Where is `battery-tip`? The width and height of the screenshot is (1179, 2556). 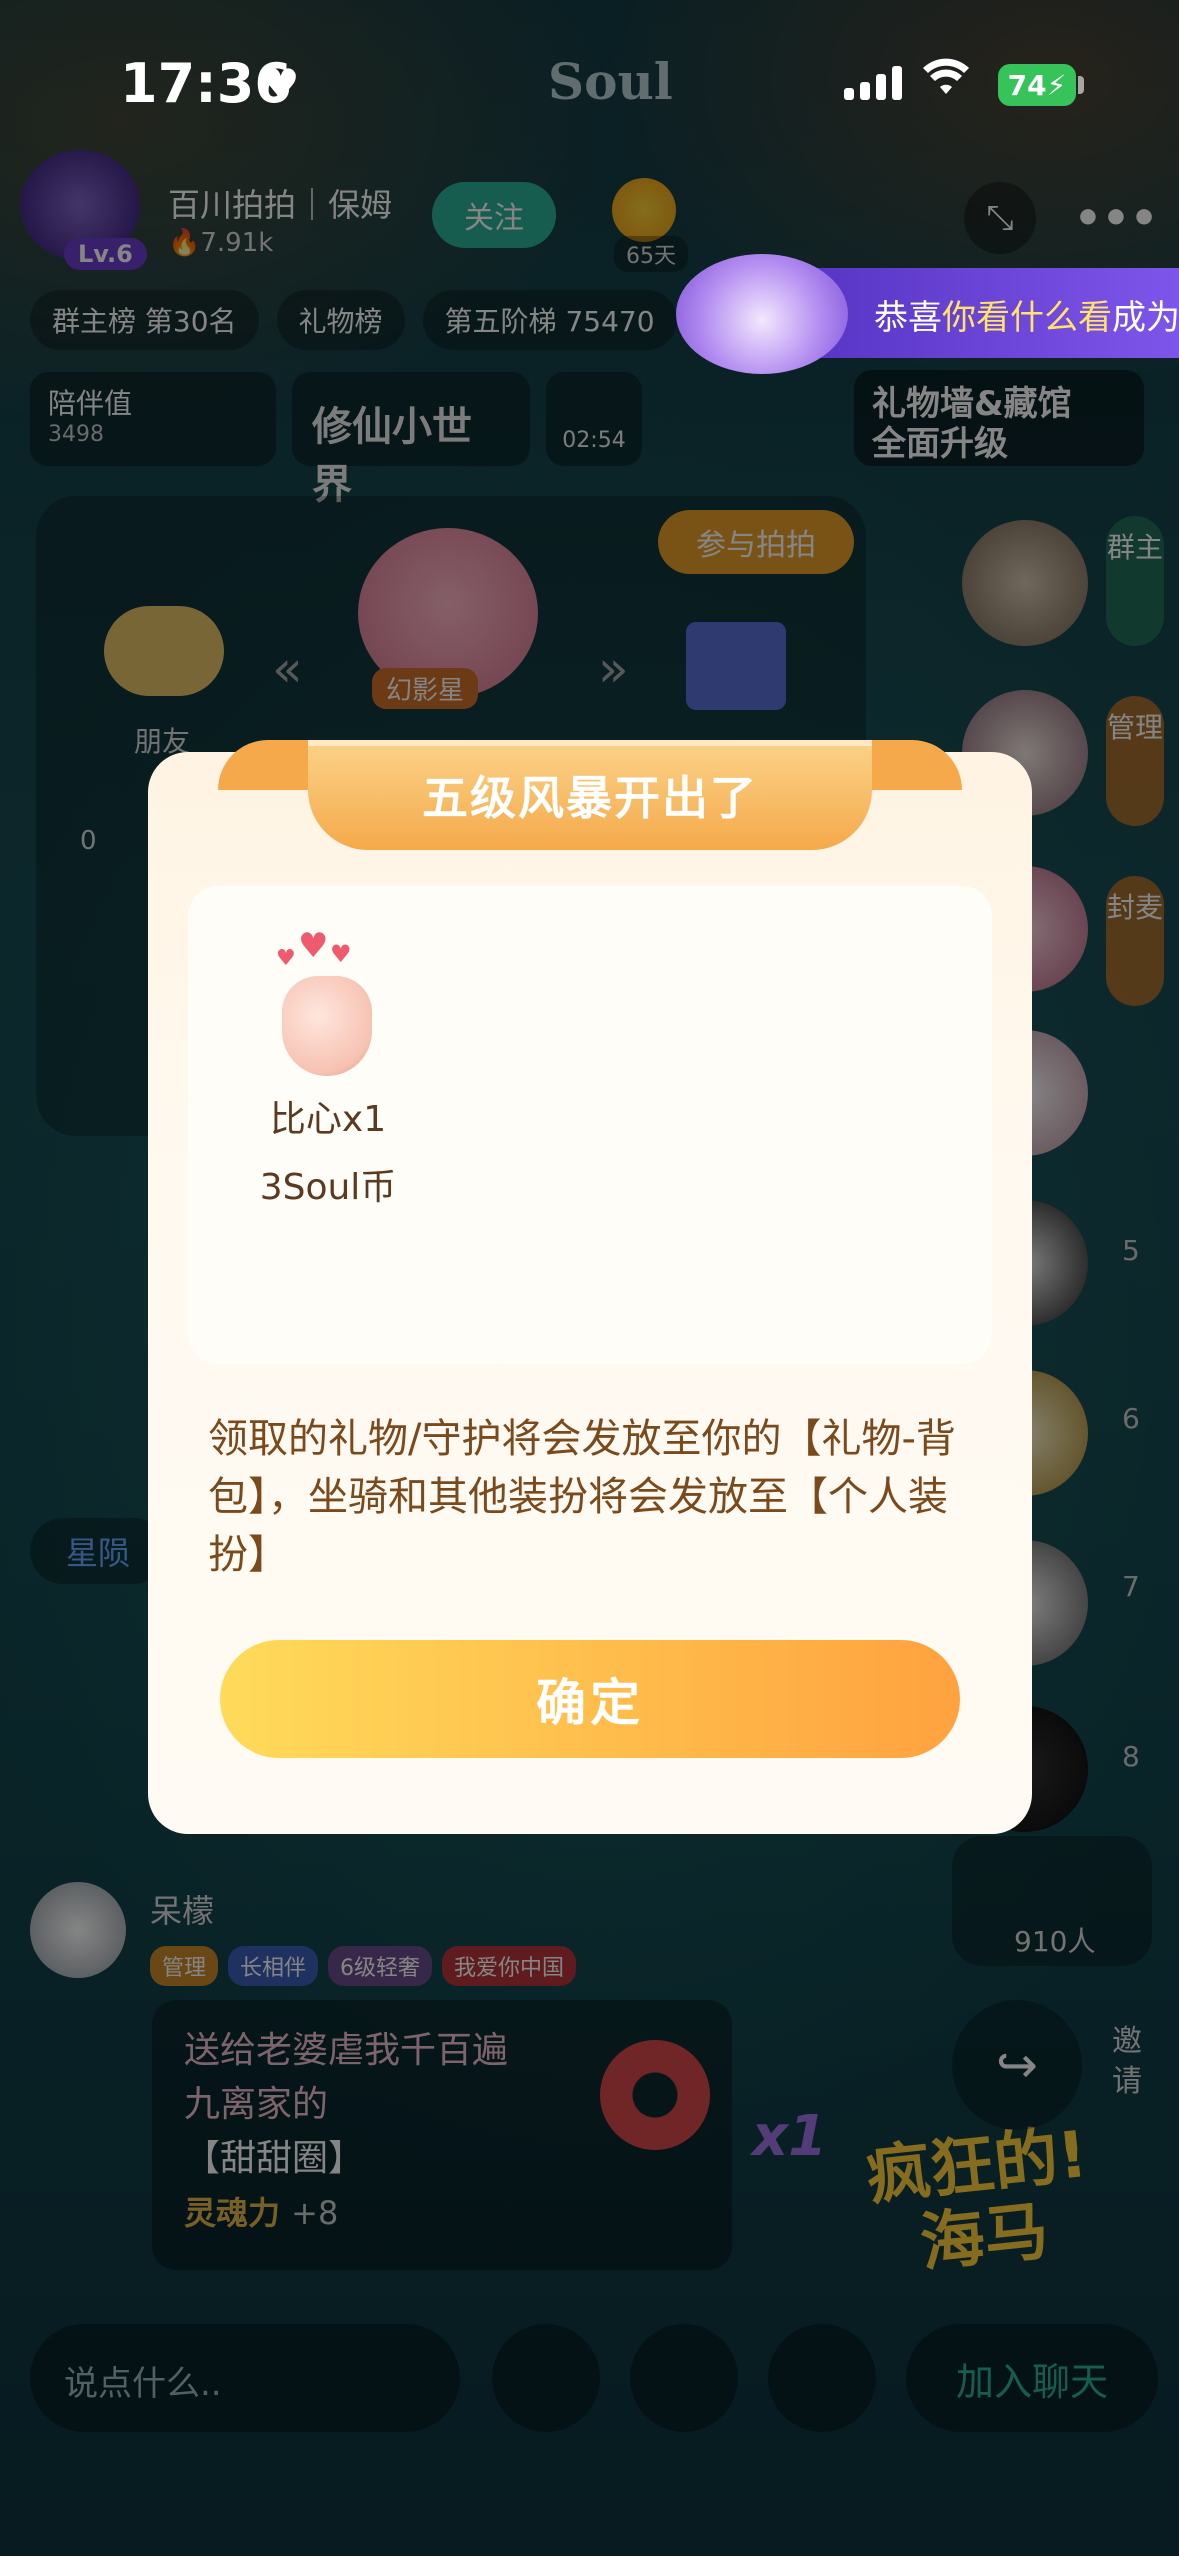
battery-tip is located at coordinates (1081, 85).